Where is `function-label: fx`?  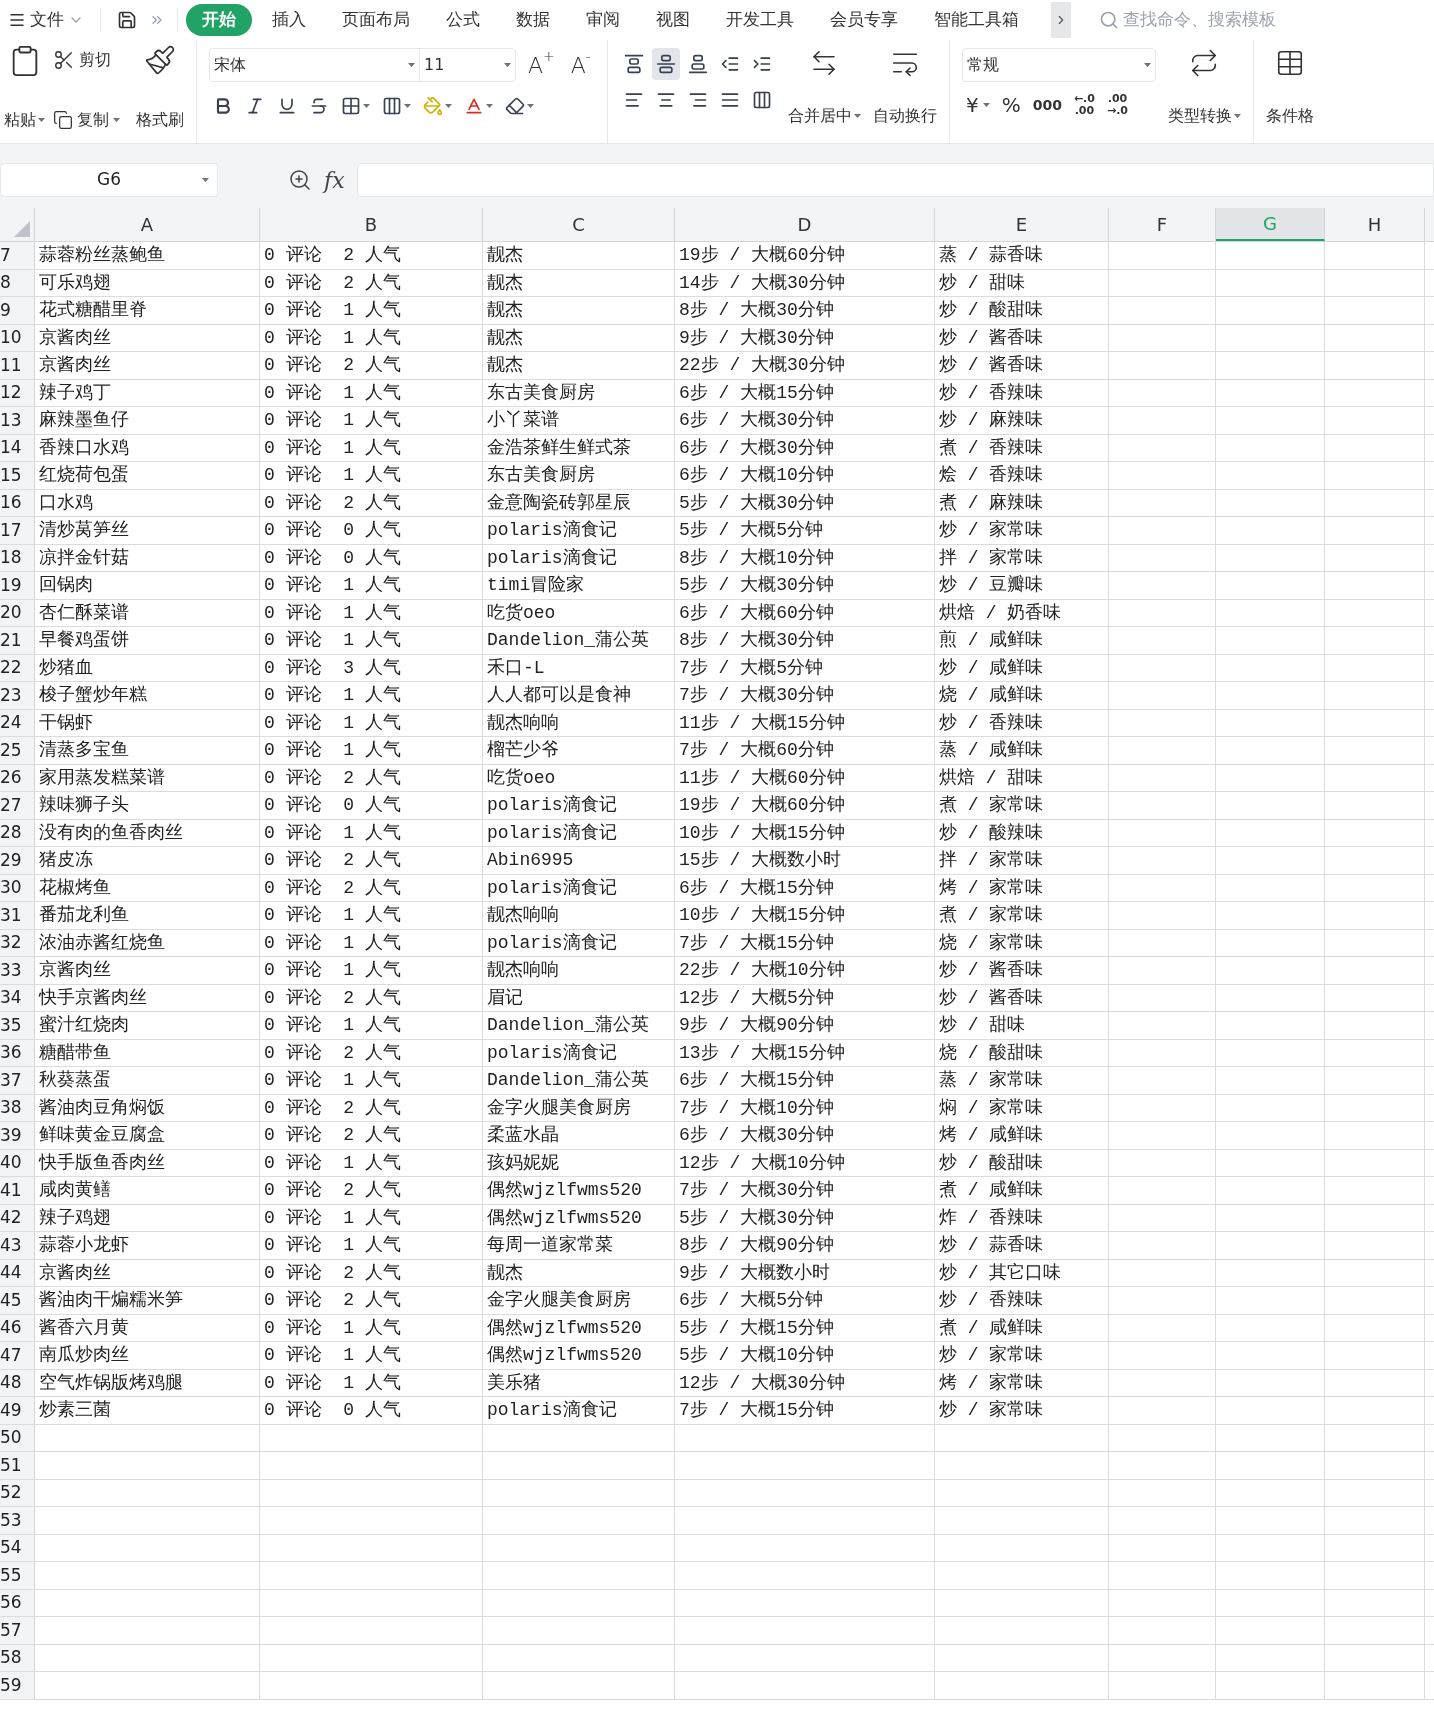
function-label: fx is located at coordinates (334, 180).